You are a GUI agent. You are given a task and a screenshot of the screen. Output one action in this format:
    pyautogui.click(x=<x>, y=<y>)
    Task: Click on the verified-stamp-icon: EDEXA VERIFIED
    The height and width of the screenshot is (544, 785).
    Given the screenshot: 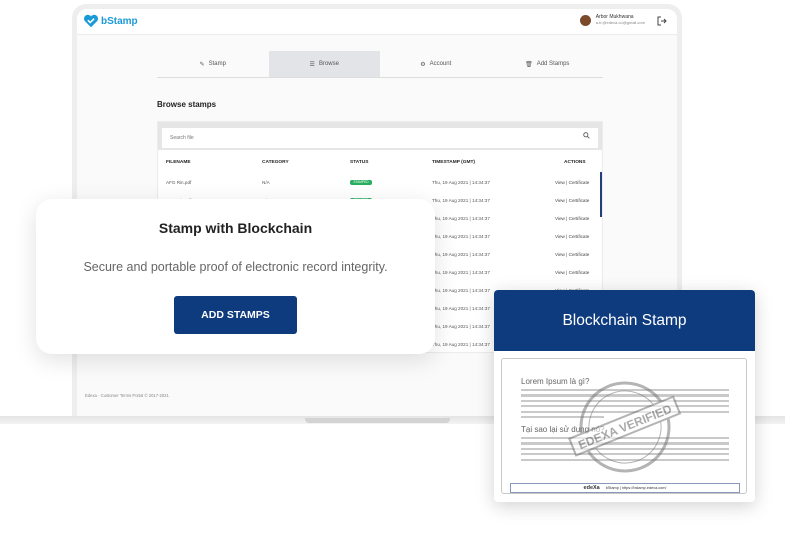 What is the action you would take?
    pyautogui.click(x=625, y=427)
    